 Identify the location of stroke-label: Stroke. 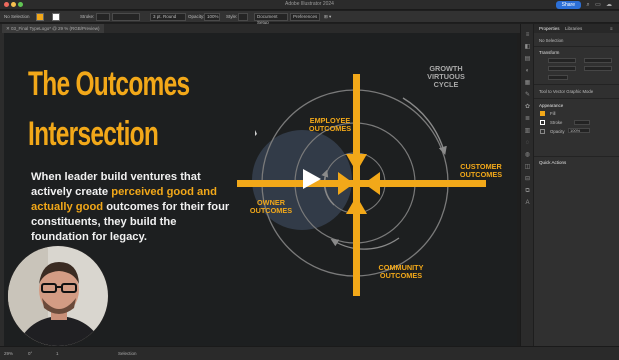
(556, 122).